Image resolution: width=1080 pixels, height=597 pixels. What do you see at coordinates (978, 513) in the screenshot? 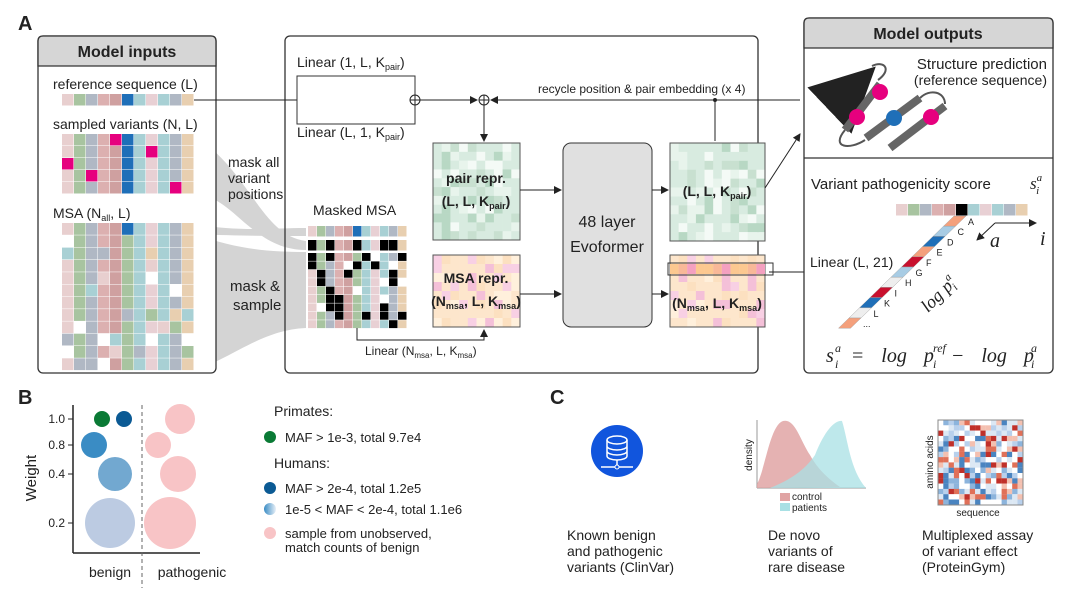
I see `heatmap-x-label: sequence` at bounding box center [978, 513].